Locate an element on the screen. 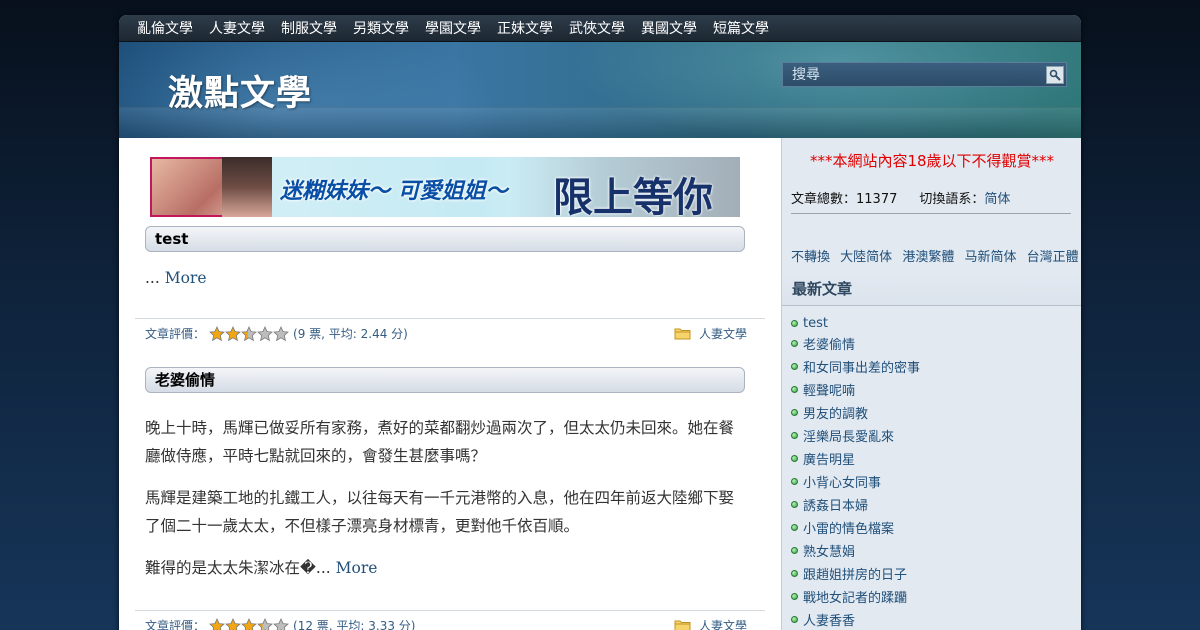 The height and width of the screenshot is (630, 1200). language-variants: 不轉換 大陸简体 港澳繁體 马新简体 台灣正體 is located at coordinates (936, 255).